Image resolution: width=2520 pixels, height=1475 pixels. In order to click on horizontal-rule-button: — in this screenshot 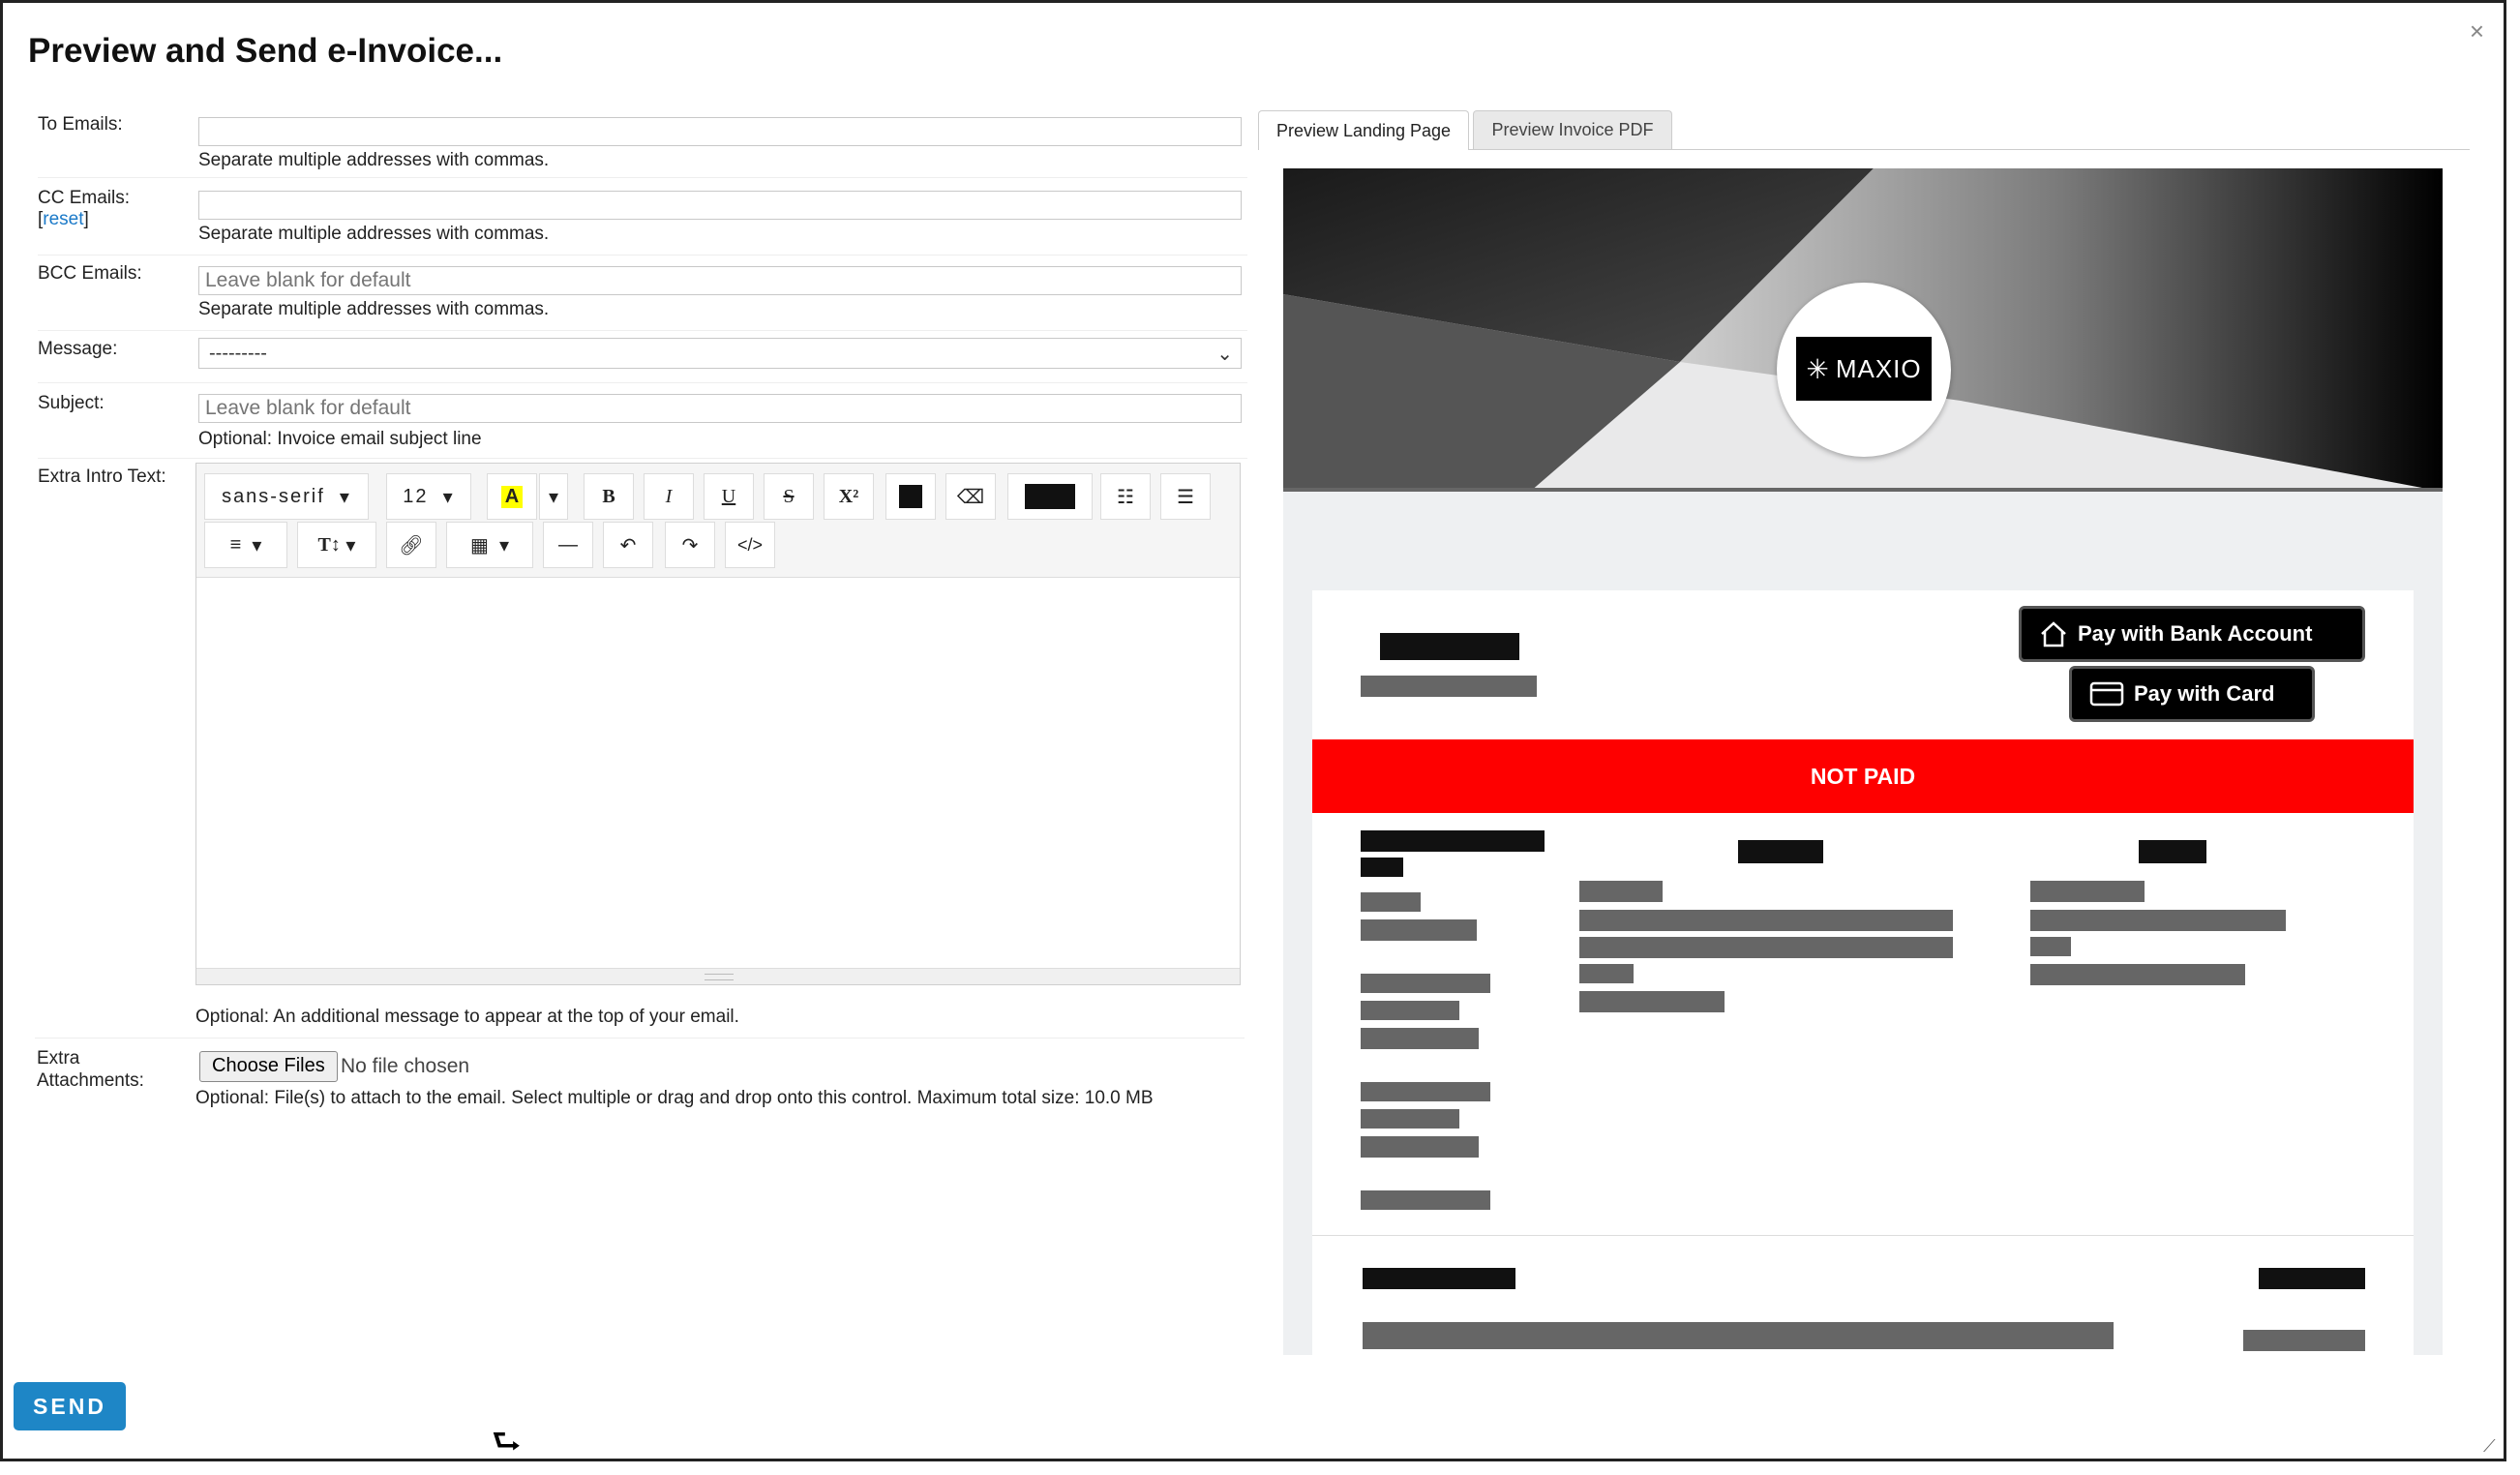, I will do `click(568, 545)`.